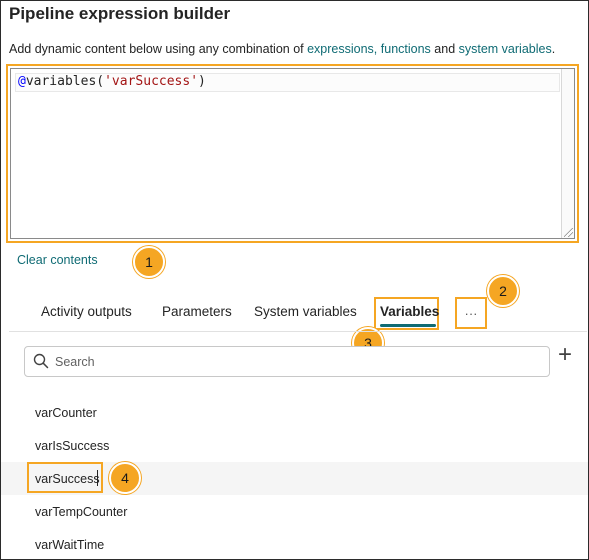 The width and height of the screenshot is (589, 560). Describe the element at coordinates (72, 446) in the screenshot. I see `variable-name: varIsSuccess` at that location.